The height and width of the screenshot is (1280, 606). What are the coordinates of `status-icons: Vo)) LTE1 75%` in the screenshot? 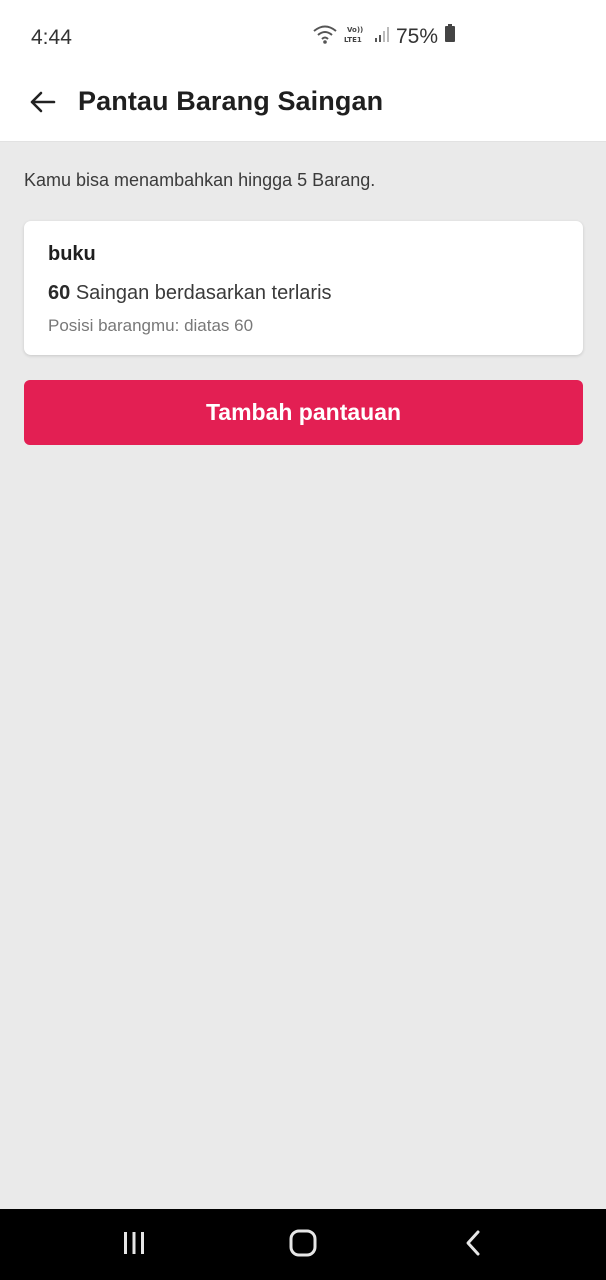 It's located at (384, 36).